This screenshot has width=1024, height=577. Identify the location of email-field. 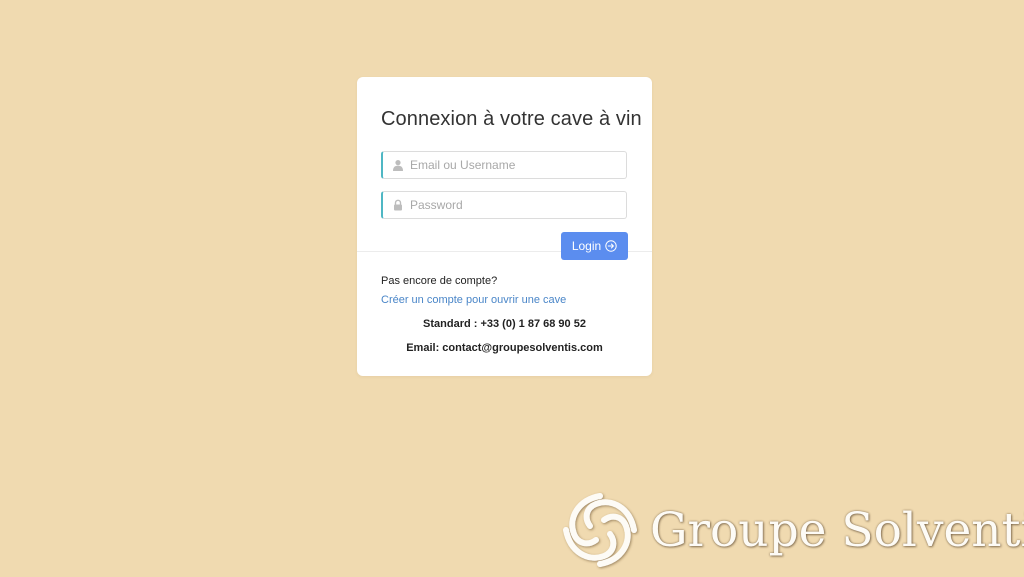
(504, 165).